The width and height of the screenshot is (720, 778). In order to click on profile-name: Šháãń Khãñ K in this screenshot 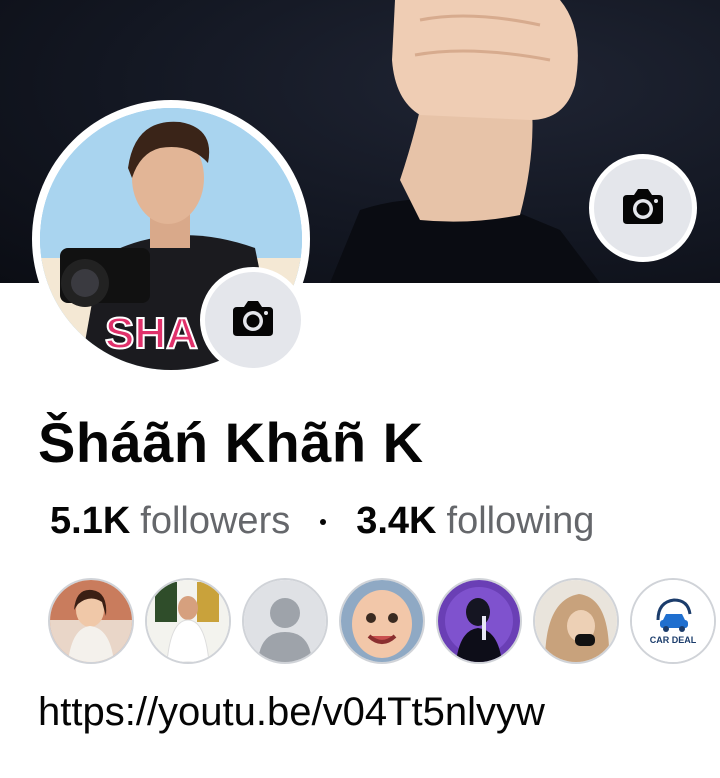, I will do `click(231, 442)`.